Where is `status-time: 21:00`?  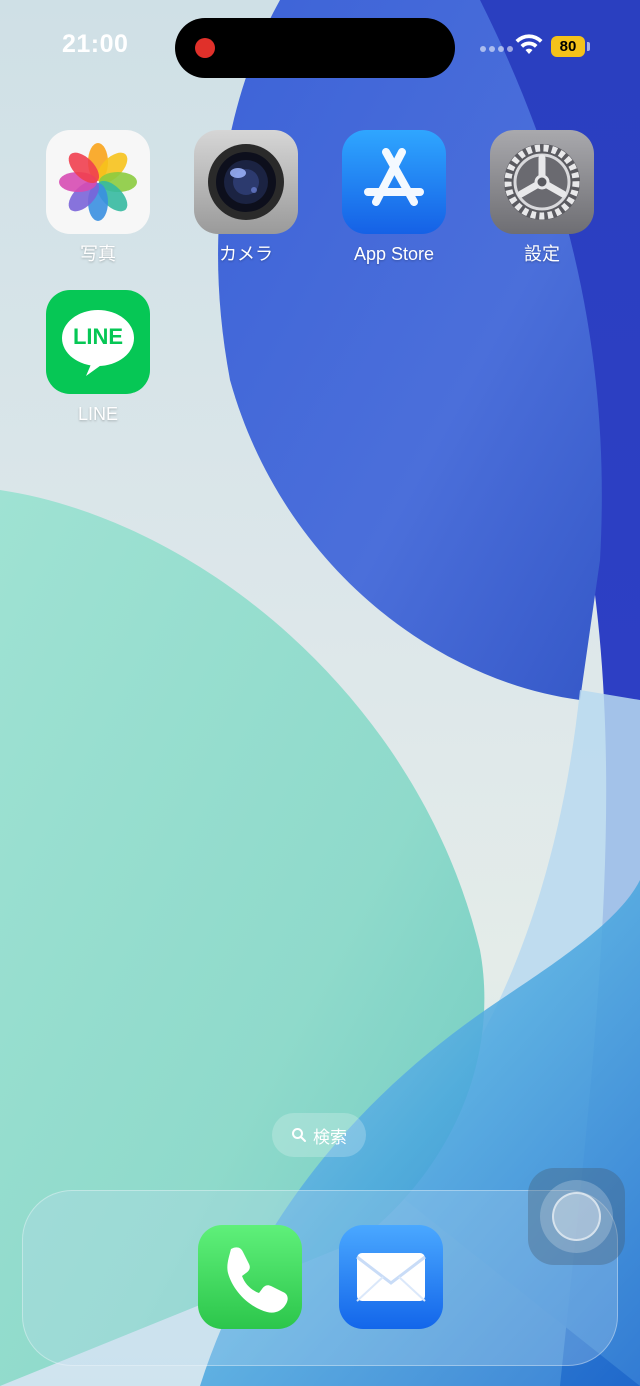 status-time: 21:00 is located at coordinates (95, 44).